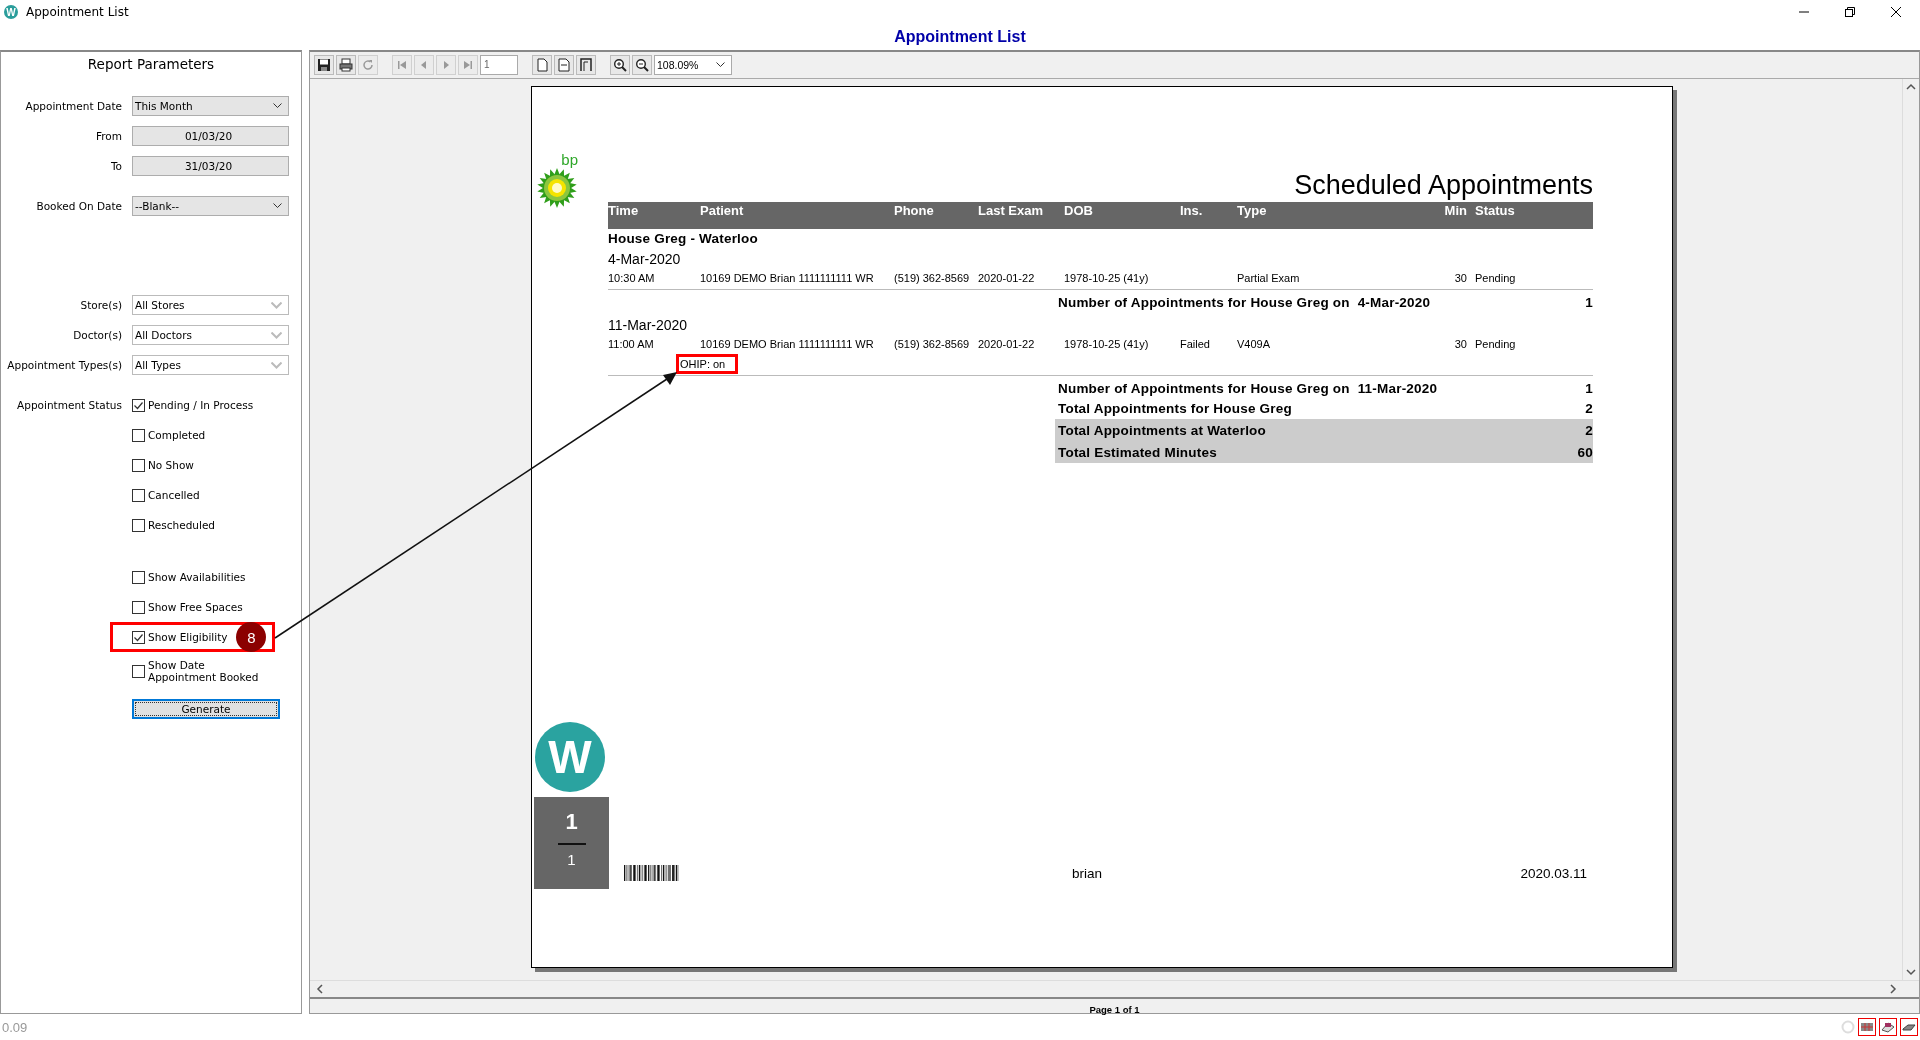 This screenshot has height=1040, width=1920. What do you see at coordinates (571, 859) in the screenshot?
I see `page-total: 1` at bounding box center [571, 859].